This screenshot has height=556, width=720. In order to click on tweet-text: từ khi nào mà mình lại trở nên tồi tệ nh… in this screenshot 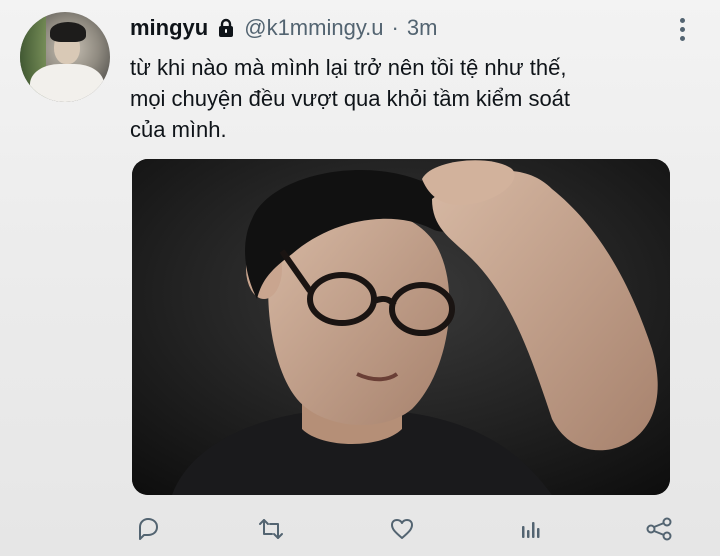, I will do `click(410, 98)`.